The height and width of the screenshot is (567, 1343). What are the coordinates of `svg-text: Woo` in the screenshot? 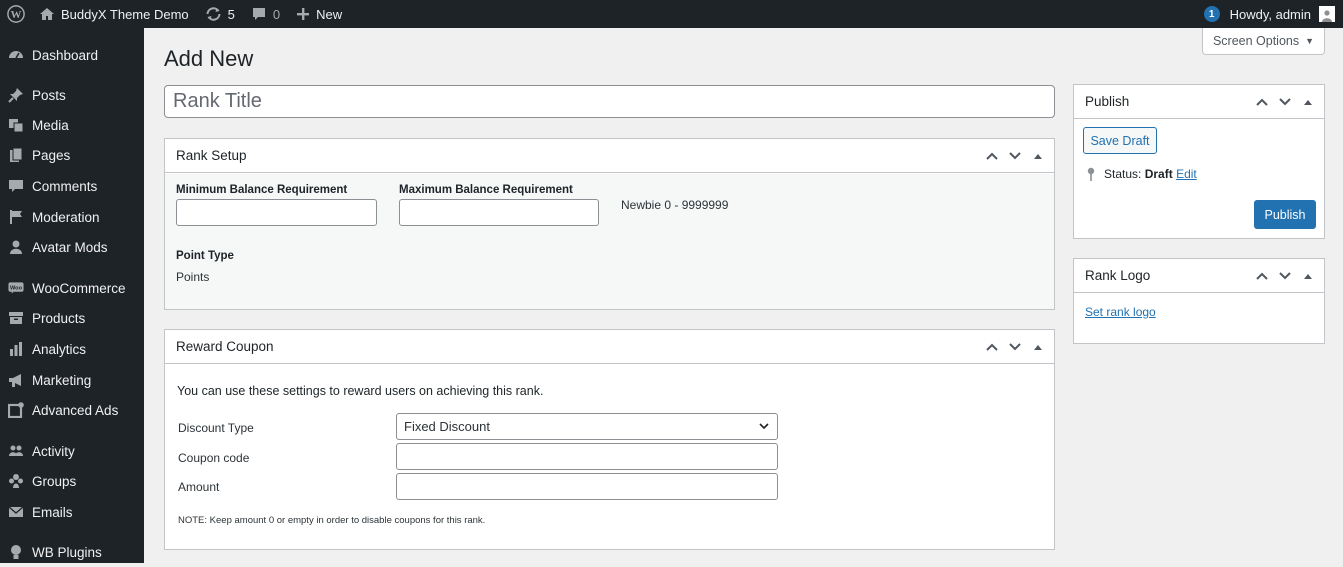 It's located at (16, 288).